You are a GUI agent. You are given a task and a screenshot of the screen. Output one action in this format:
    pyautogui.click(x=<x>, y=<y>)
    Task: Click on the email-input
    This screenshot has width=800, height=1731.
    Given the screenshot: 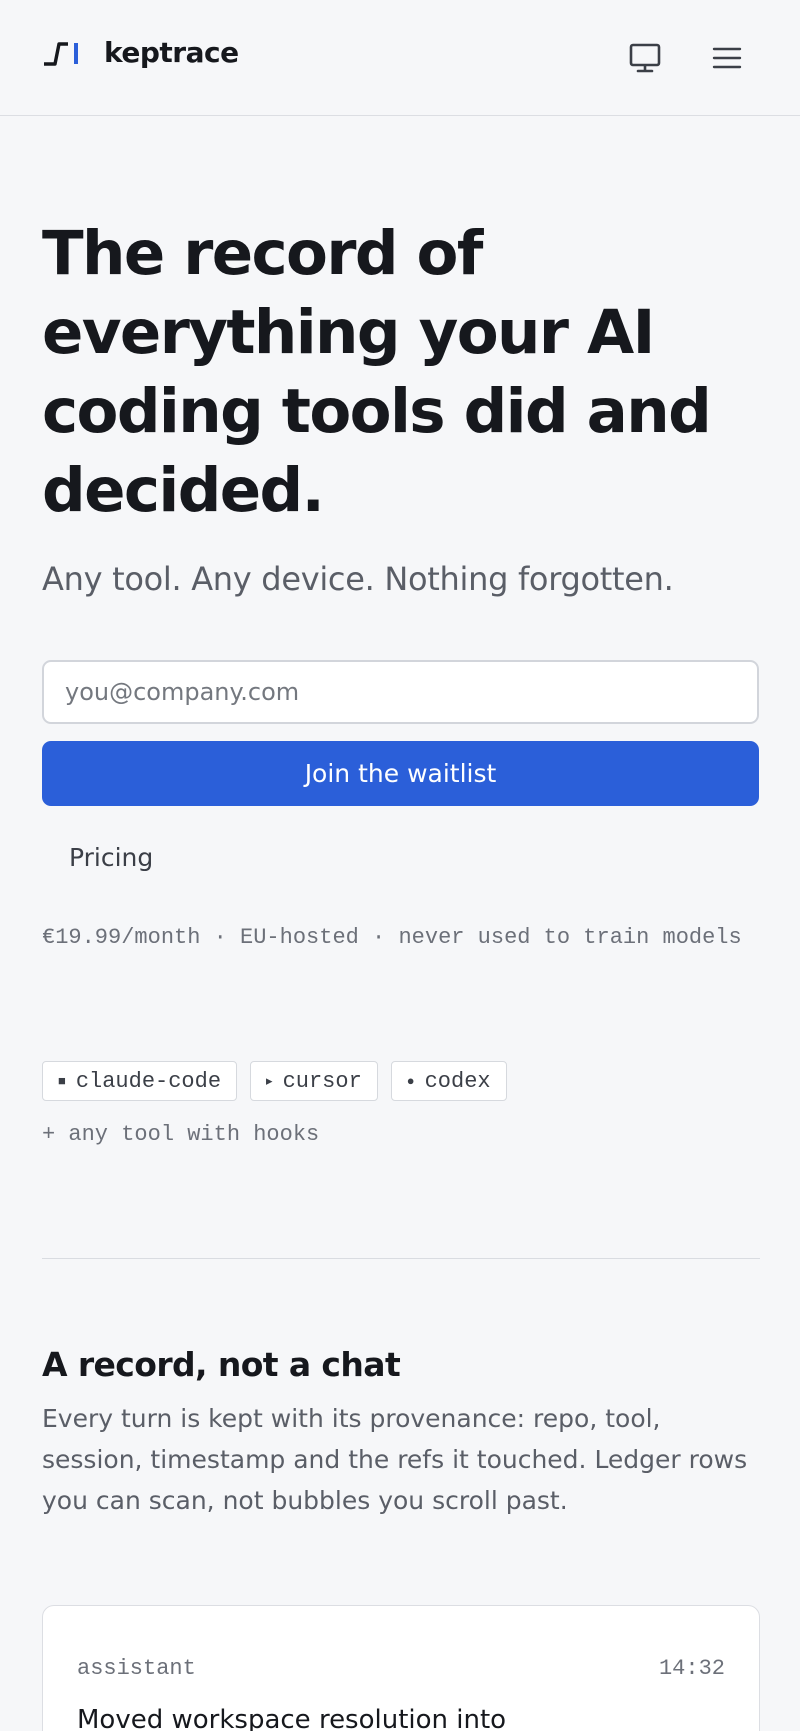 What is the action you would take?
    pyautogui.click(x=400, y=692)
    